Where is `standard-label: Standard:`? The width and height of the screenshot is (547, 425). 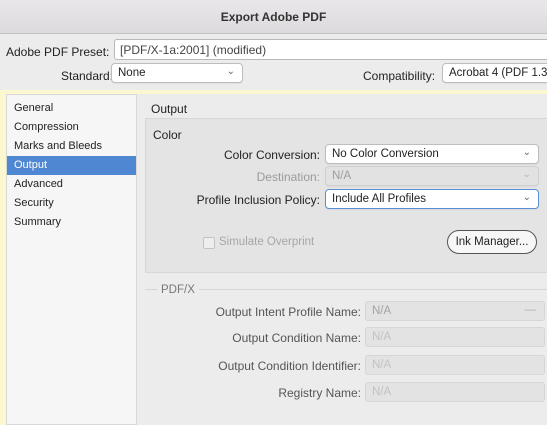
standard-label: Standard: is located at coordinates (87, 76).